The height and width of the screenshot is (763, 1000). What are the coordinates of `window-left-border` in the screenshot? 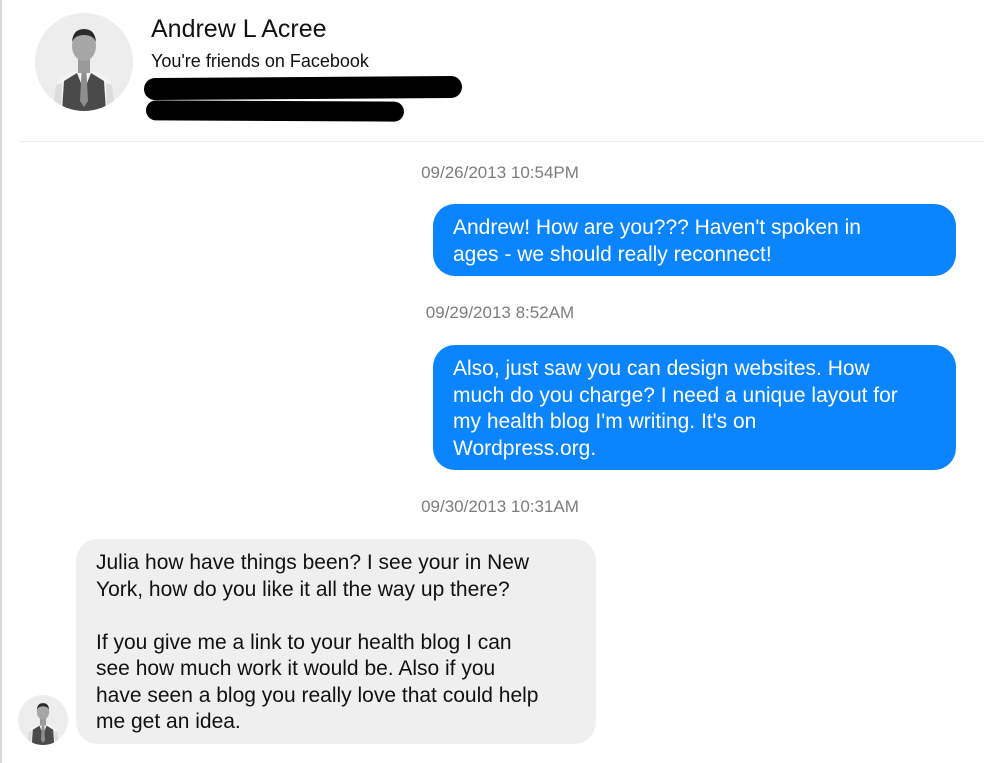 It's located at (1, 381).